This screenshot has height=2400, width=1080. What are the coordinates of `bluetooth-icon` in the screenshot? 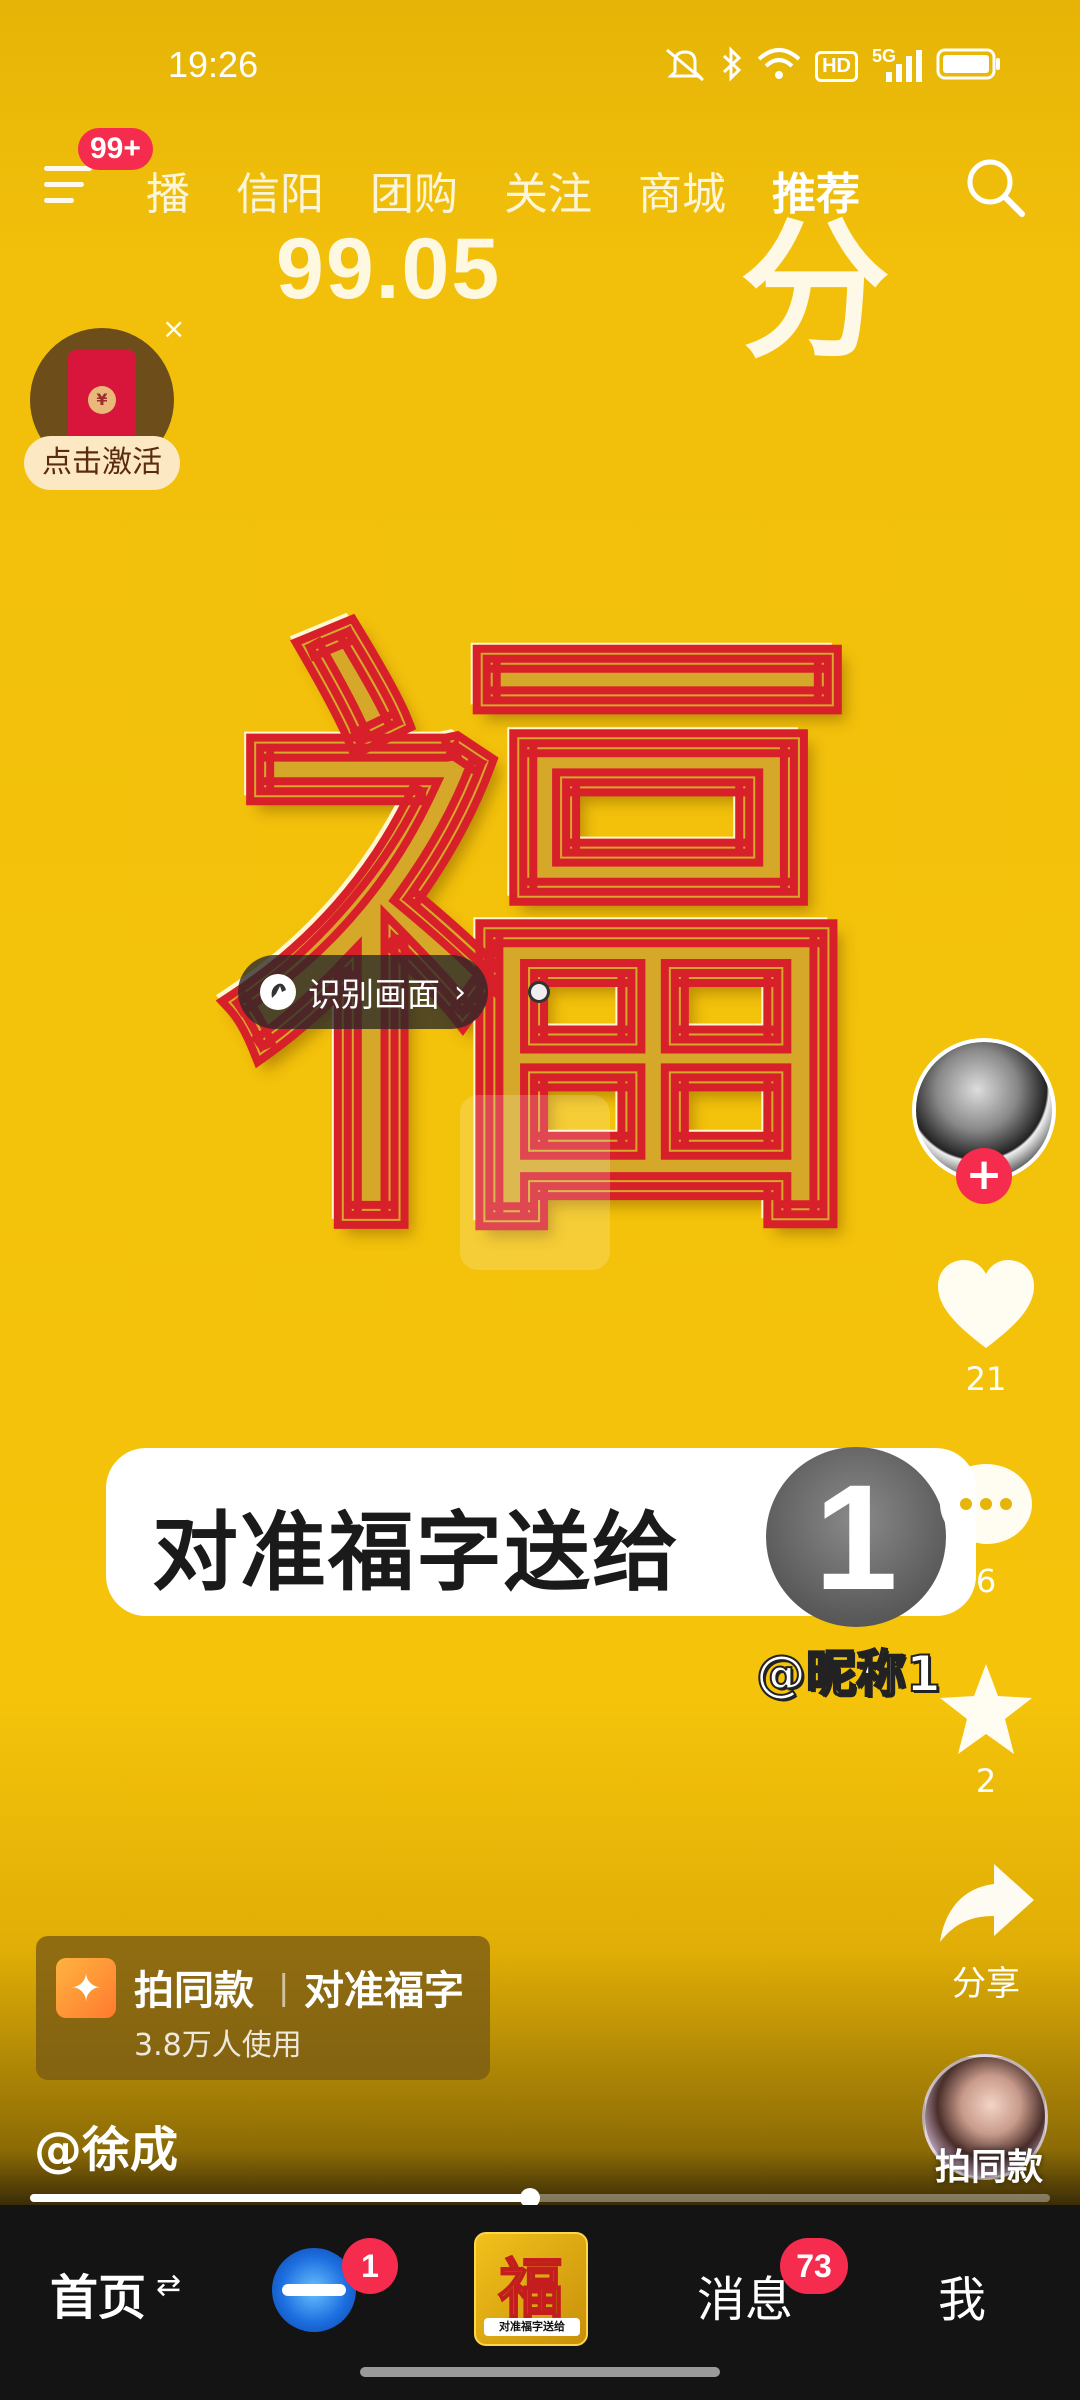 It's located at (732, 66).